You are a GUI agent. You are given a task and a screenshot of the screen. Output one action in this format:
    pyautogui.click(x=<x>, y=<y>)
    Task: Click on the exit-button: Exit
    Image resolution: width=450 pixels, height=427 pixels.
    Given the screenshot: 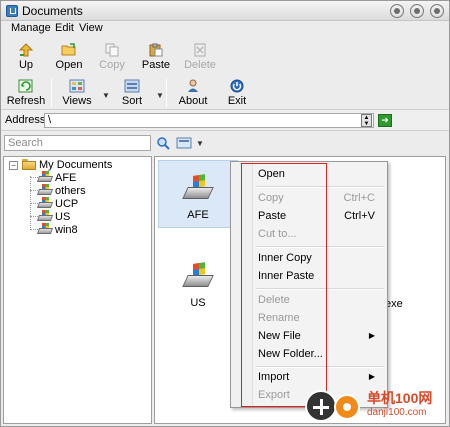 What is the action you would take?
    pyautogui.click(x=237, y=93)
    